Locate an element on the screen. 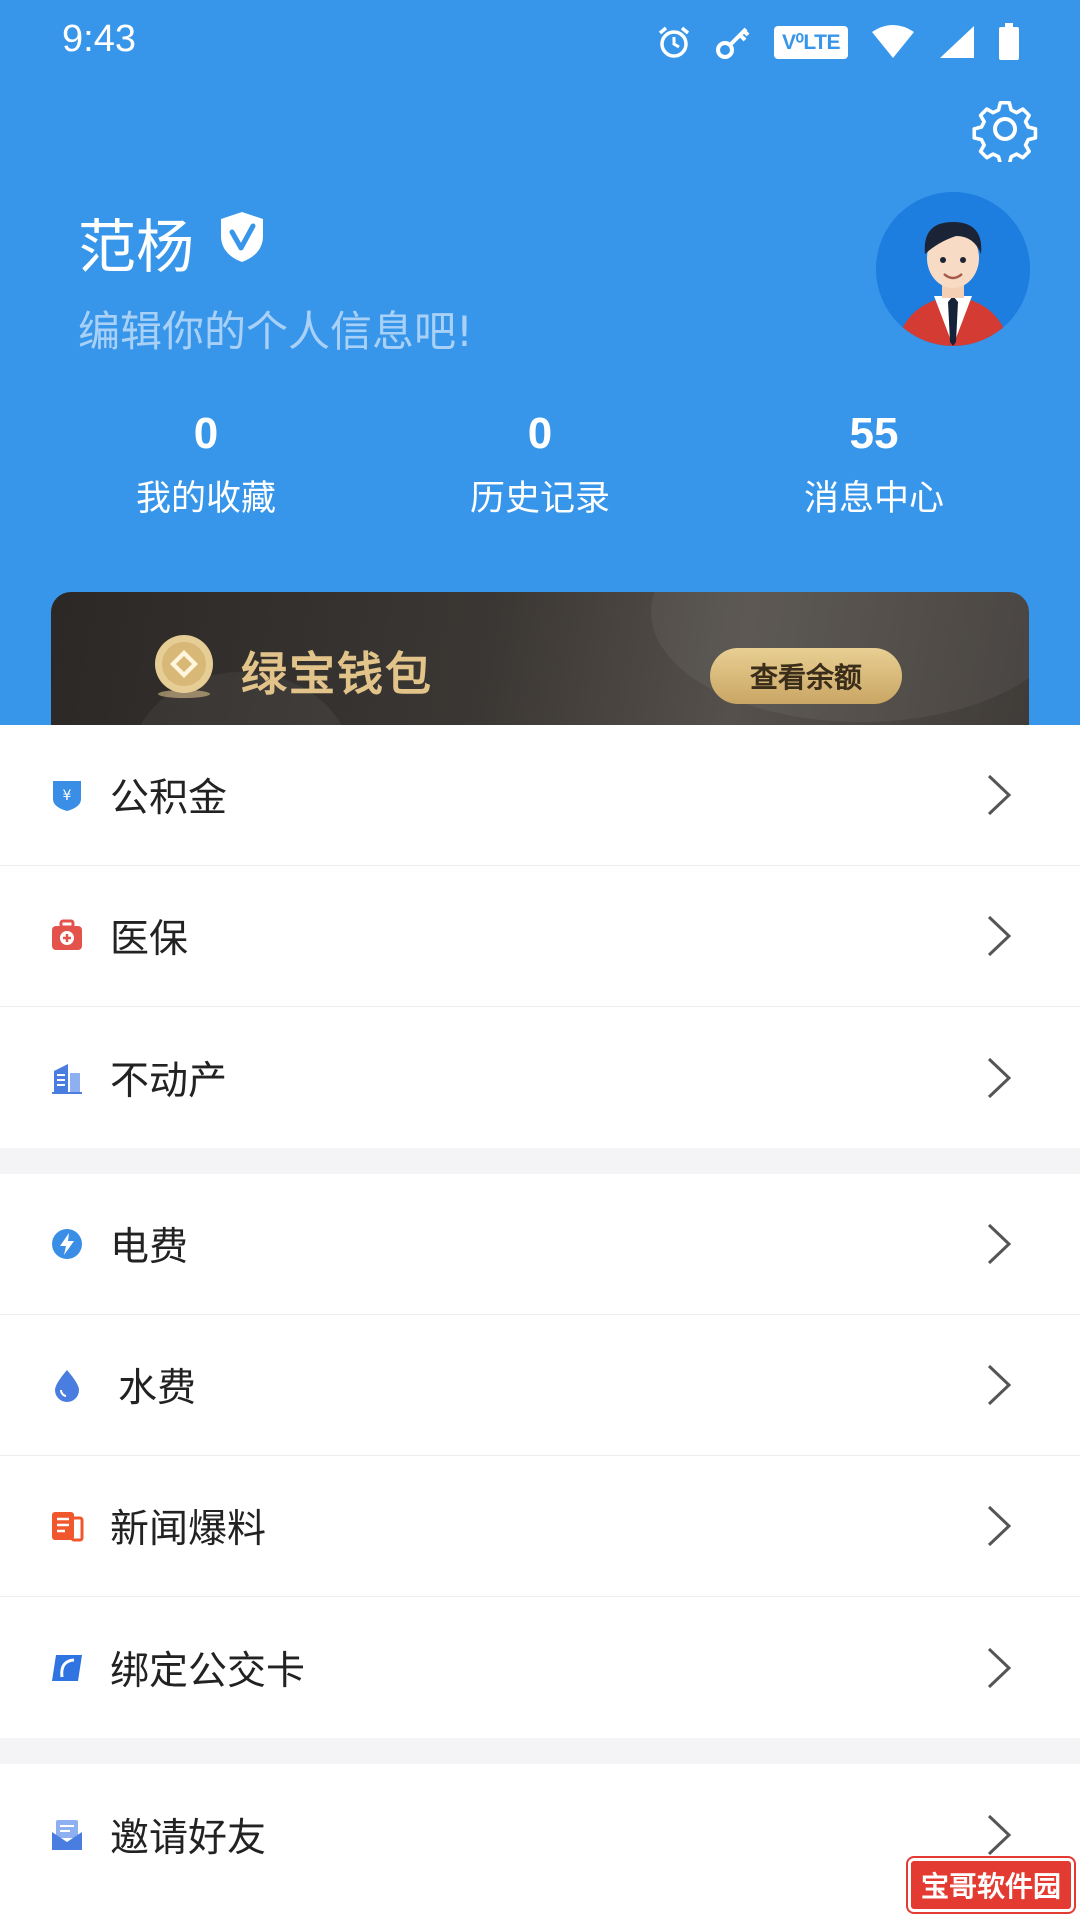 Image resolution: width=1080 pixels, height=1920 pixels. stat-favorites: 0 我的收藏 is located at coordinates (206, 462).